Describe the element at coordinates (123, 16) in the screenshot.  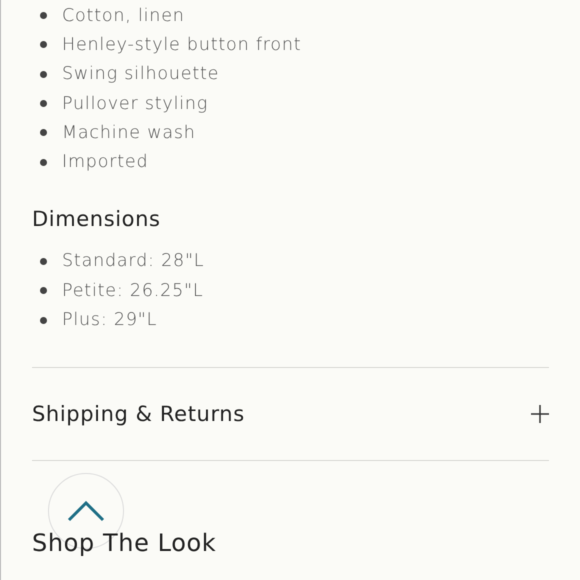
I see `feature-text: Cotton, linen` at that location.